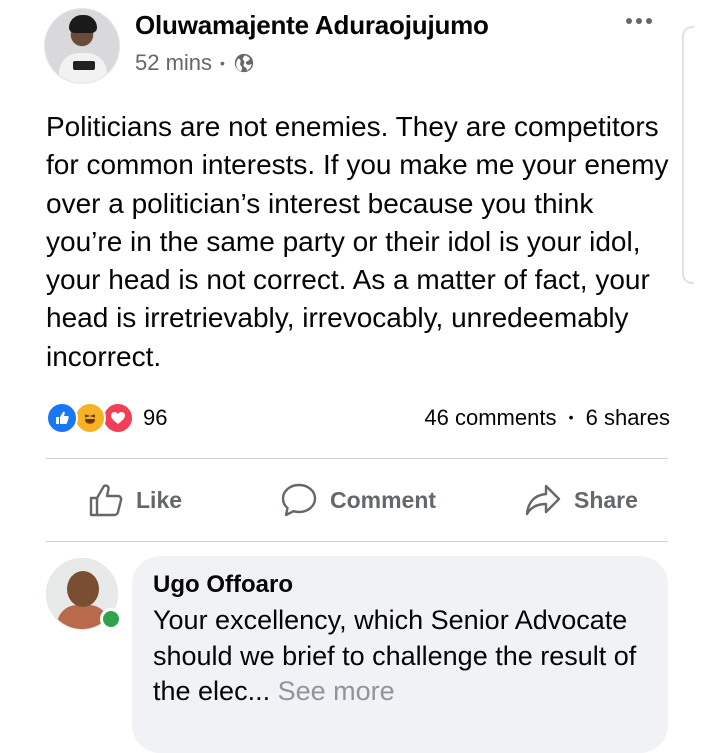  Describe the element at coordinates (336, 691) in the screenshot. I see `see-more-link: See more` at that location.